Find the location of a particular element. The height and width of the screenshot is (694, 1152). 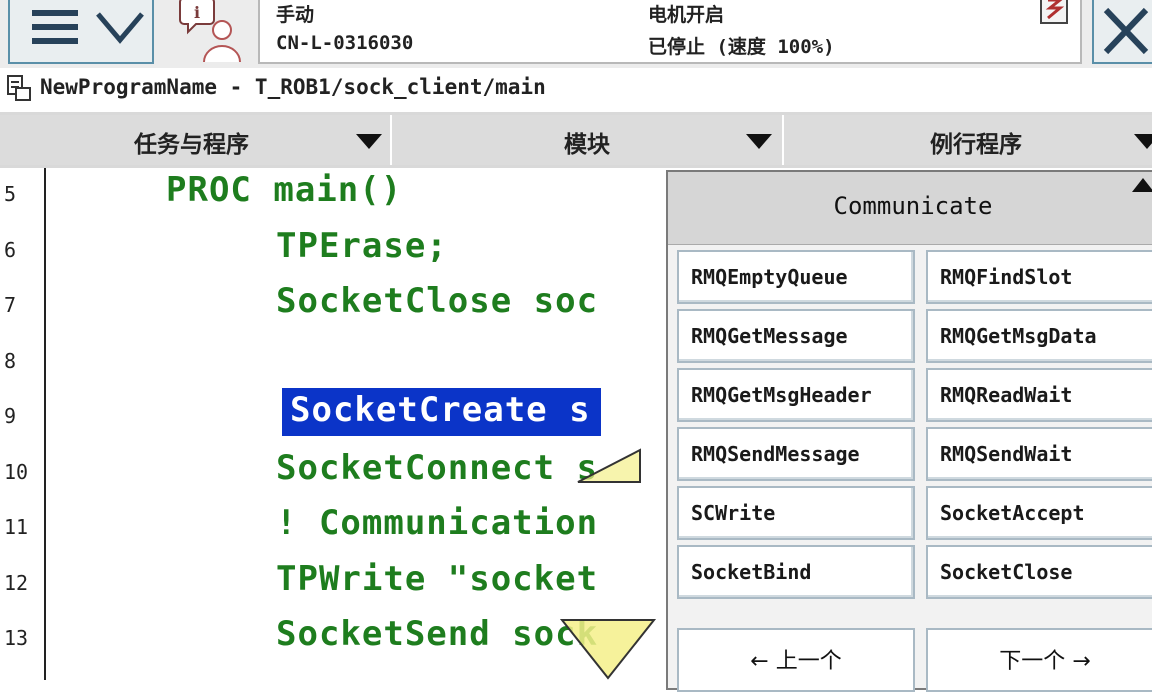

button-label: SocketClose is located at coordinates (1006, 572).